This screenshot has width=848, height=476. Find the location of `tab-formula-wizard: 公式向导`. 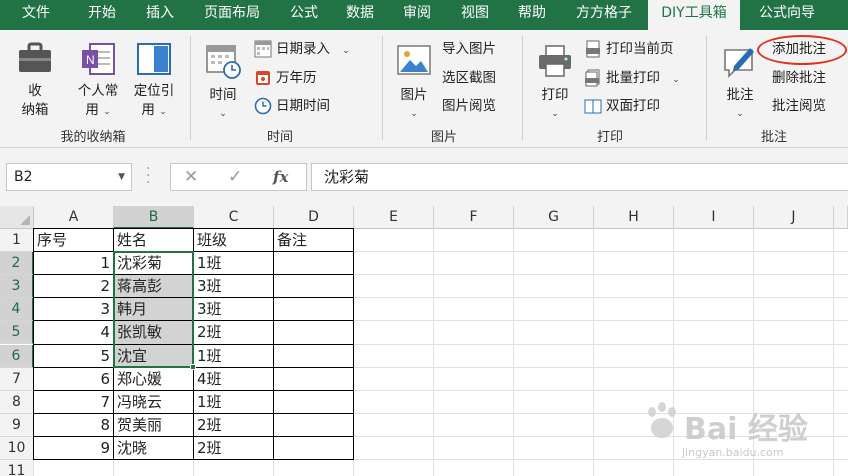

tab-formula-wizard: 公式向导 is located at coordinates (787, 15).